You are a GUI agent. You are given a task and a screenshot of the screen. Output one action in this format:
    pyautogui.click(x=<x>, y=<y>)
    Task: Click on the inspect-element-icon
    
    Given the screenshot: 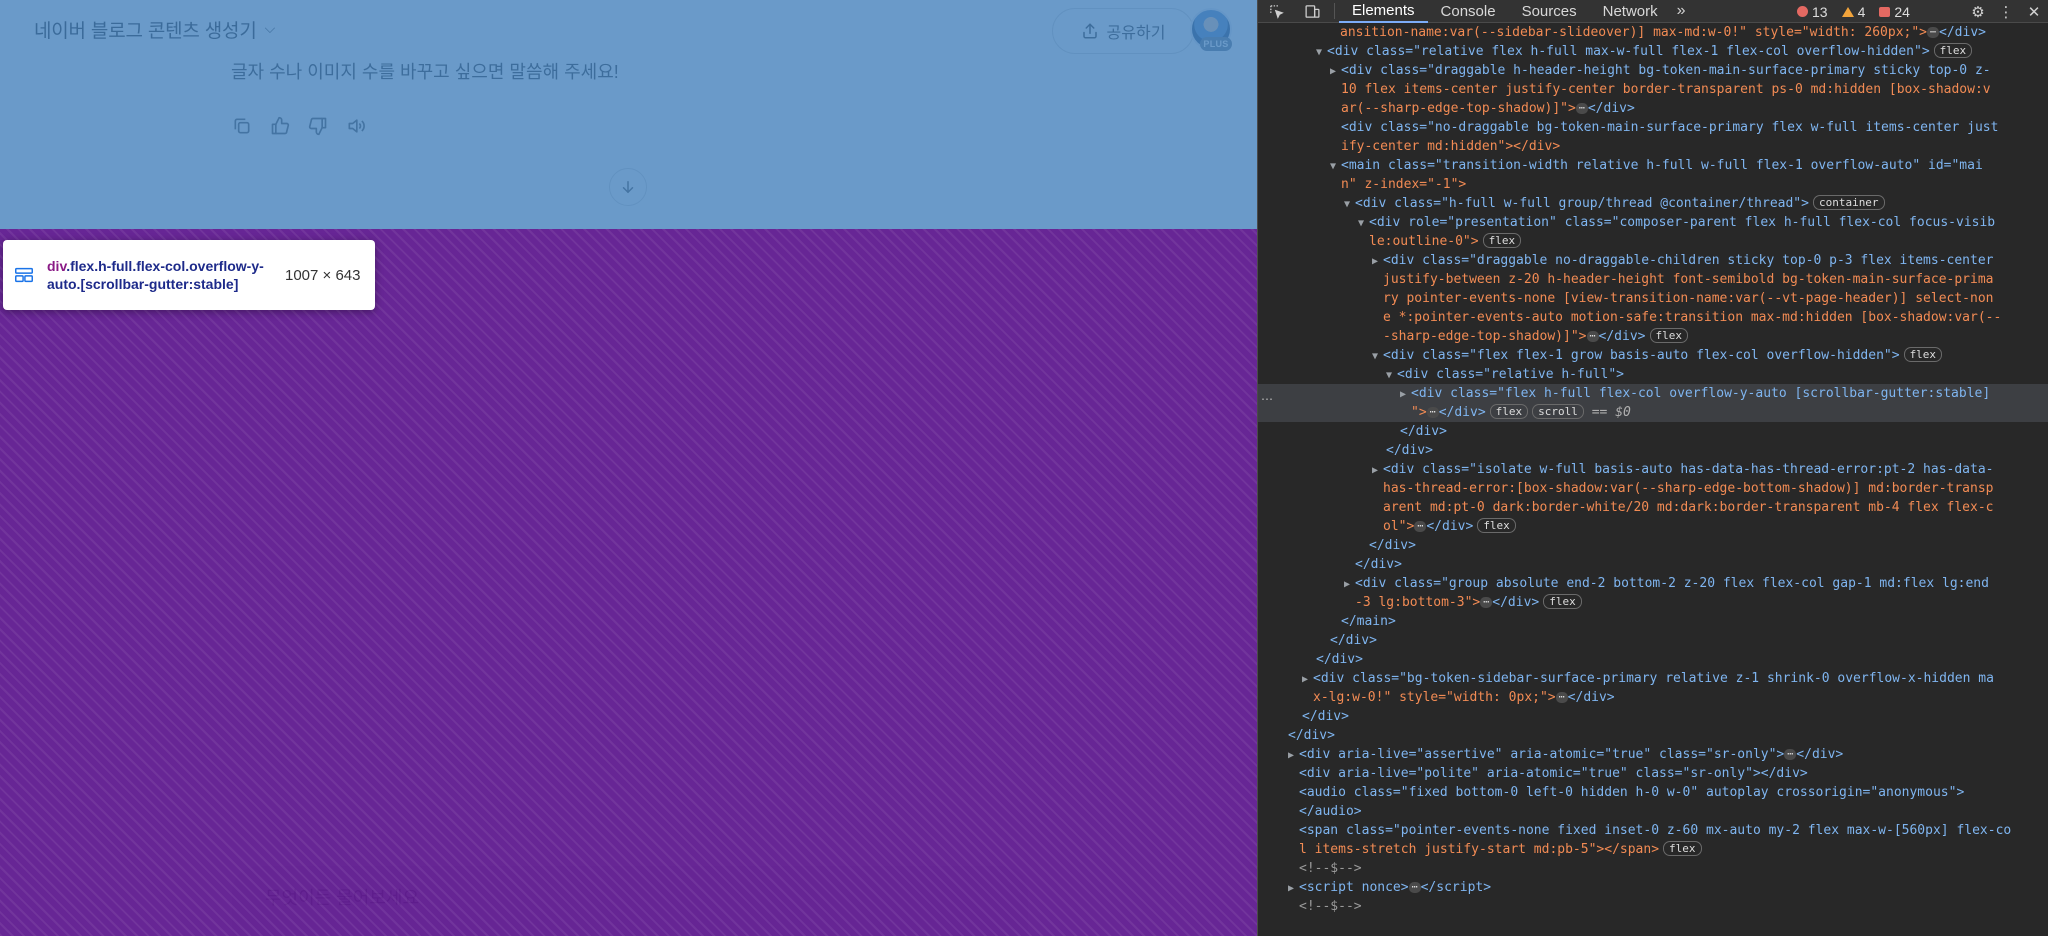 What is the action you would take?
    pyautogui.click(x=1276, y=11)
    